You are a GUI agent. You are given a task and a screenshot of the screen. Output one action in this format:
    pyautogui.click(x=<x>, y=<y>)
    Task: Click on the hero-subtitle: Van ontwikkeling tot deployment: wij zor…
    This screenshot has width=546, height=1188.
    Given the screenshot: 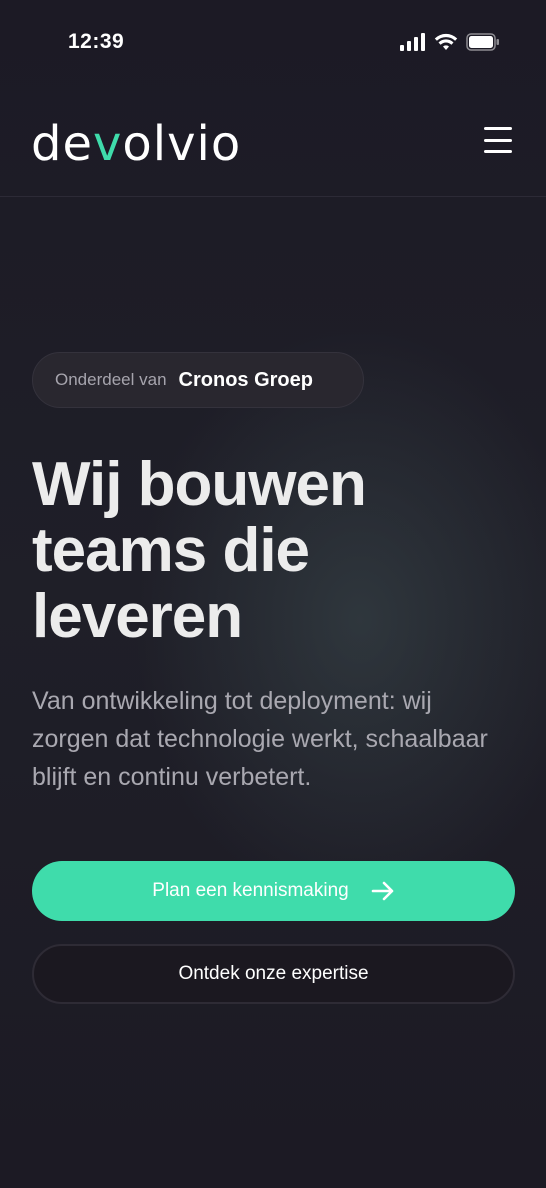 What is the action you would take?
    pyautogui.click(x=260, y=739)
    